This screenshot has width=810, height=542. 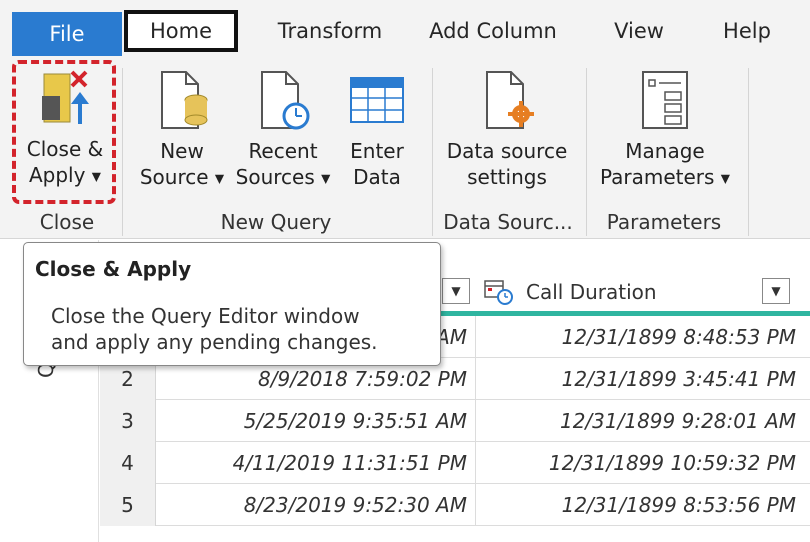 What do you see at coordinates (128, 421) in the screenshot?
I see `row-number: 3` at bounding box center [128, 421].